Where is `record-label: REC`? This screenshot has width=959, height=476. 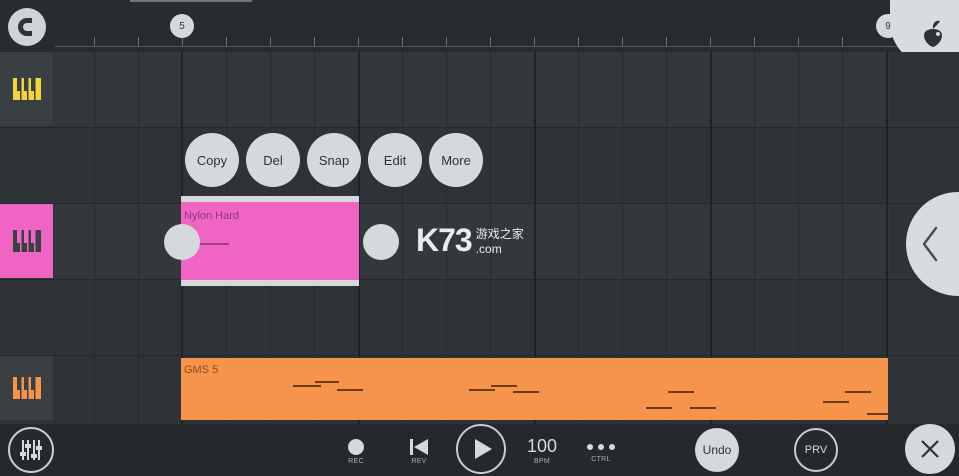
record-label: REC is located at coordinates (356, 461).